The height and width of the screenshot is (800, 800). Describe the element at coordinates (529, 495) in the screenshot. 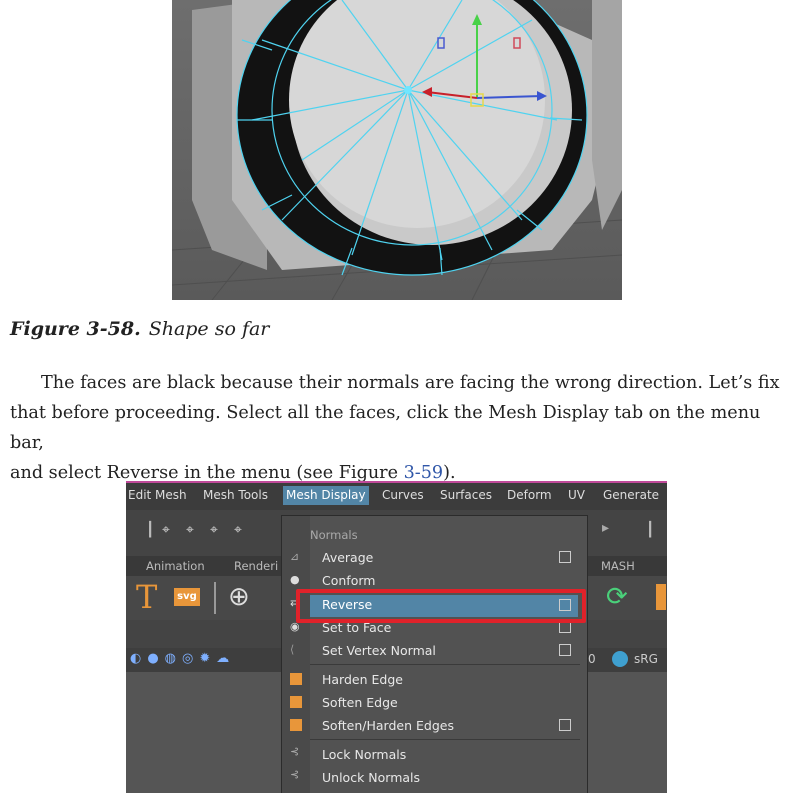

I see `menu-deform: Deform` at that location.